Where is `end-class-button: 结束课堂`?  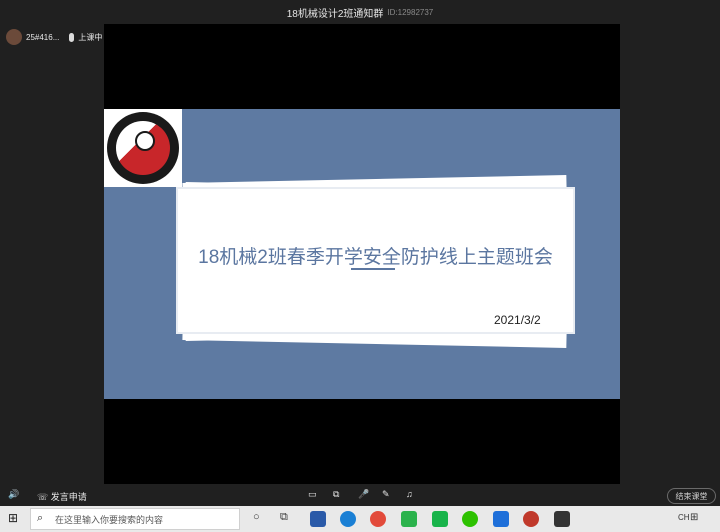
end-class-button: 结束课堂 is located at coordinates (691, 496).